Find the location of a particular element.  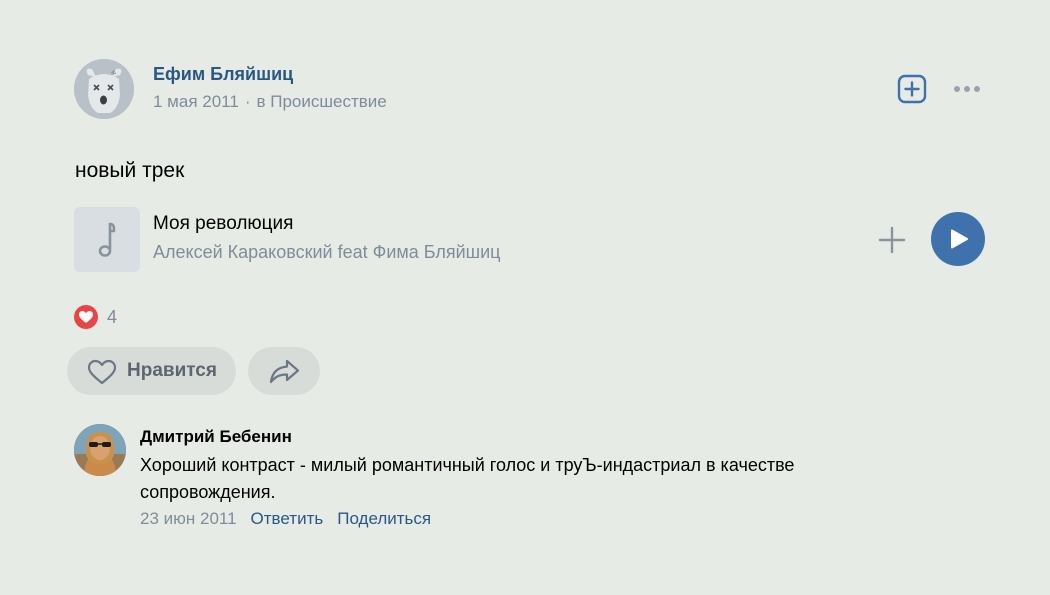

share-arrow-icon is located at coordinates (284, 371).